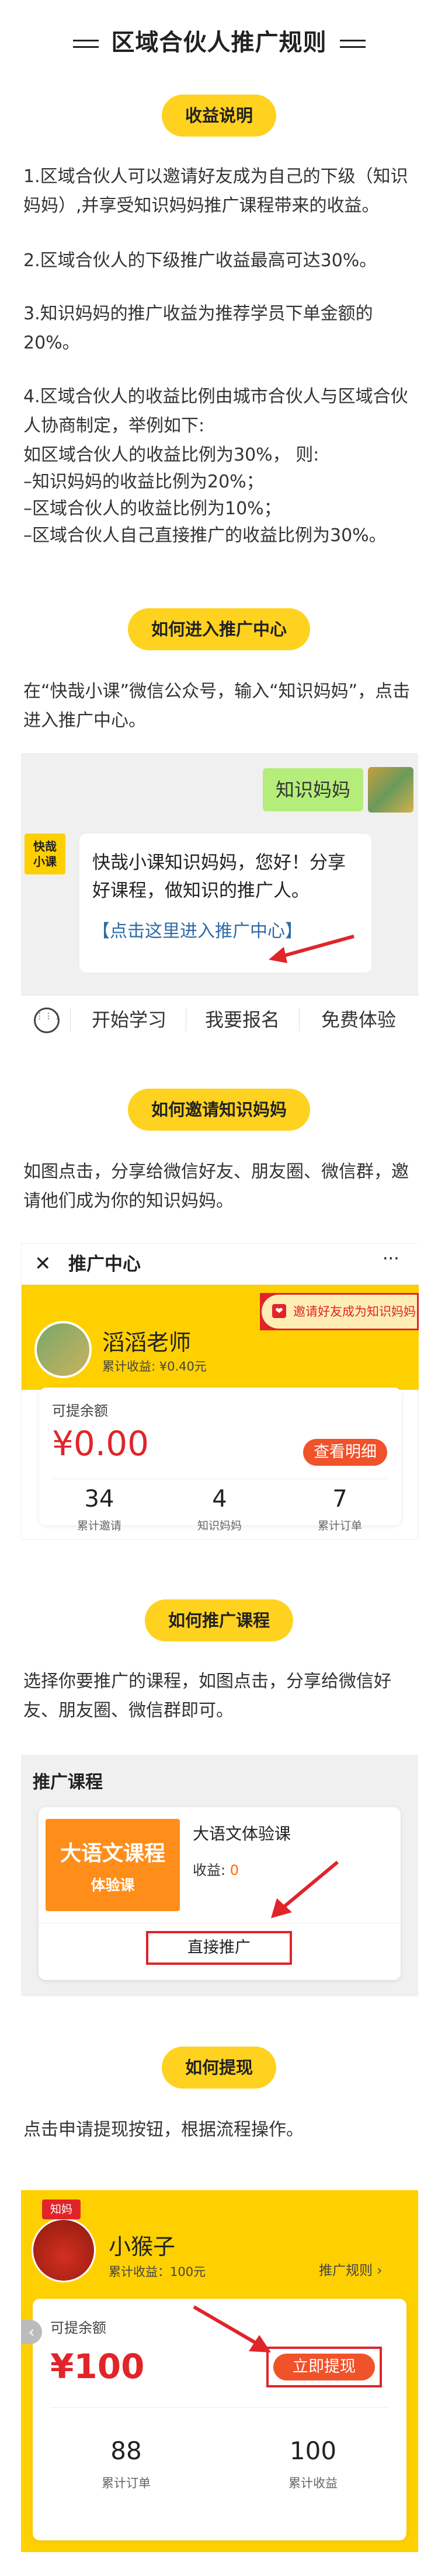 This screenshot has height=2576, width=438. What do you see at coordinates (45, 854) in the screenshot?
I see `bot-avatar: 快哉 小课` at bounding box center [45, 854].